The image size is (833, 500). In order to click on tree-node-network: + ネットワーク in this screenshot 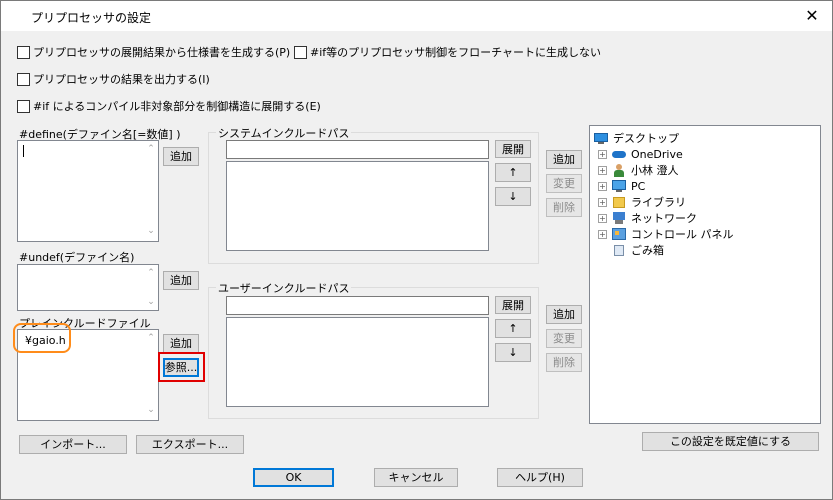, I will do `click(647, 218)`.